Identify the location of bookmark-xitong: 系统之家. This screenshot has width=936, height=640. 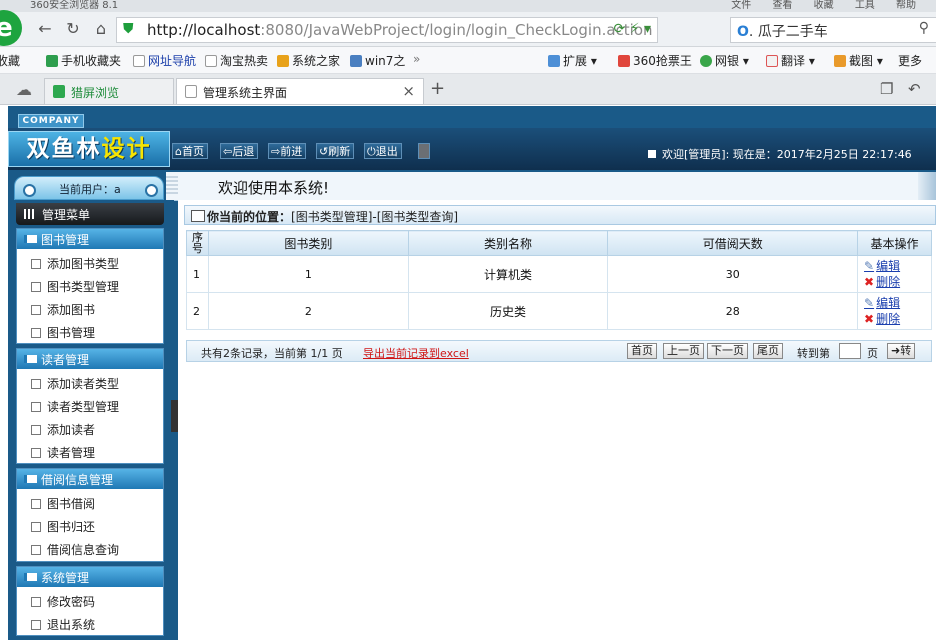
(308, 60).